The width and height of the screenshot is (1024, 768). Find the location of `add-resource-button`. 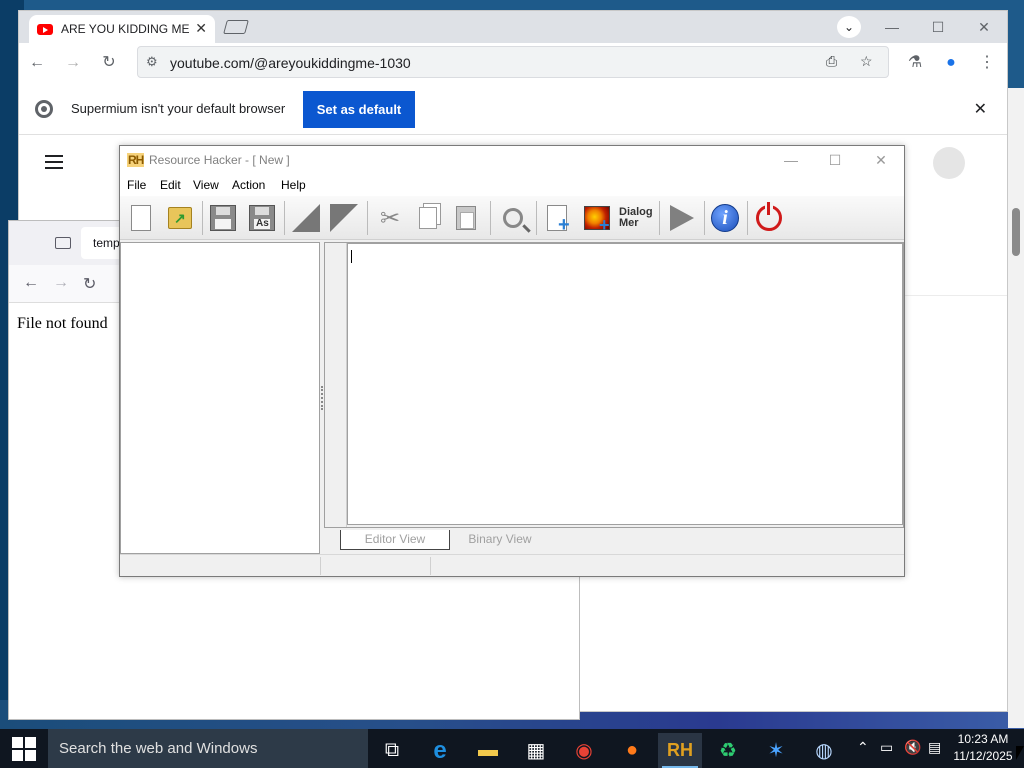

add-resource-button is located at coordinates (557, 219).